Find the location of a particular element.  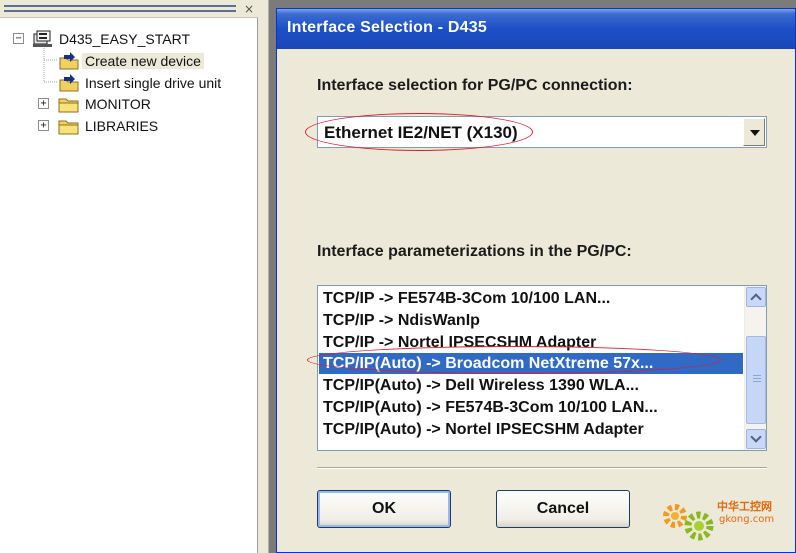

tree-item-label: Insert single drive unit is located at coordinates (153, 82).